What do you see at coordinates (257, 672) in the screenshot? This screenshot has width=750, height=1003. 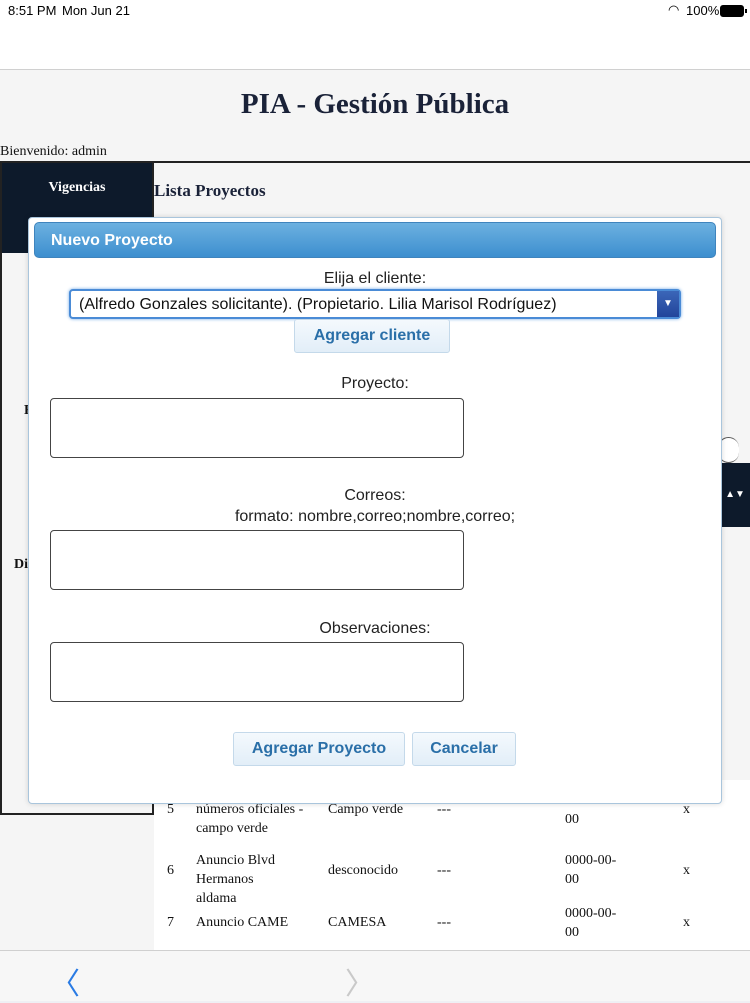 I see `observations-input` at bounding box center [257, 672].